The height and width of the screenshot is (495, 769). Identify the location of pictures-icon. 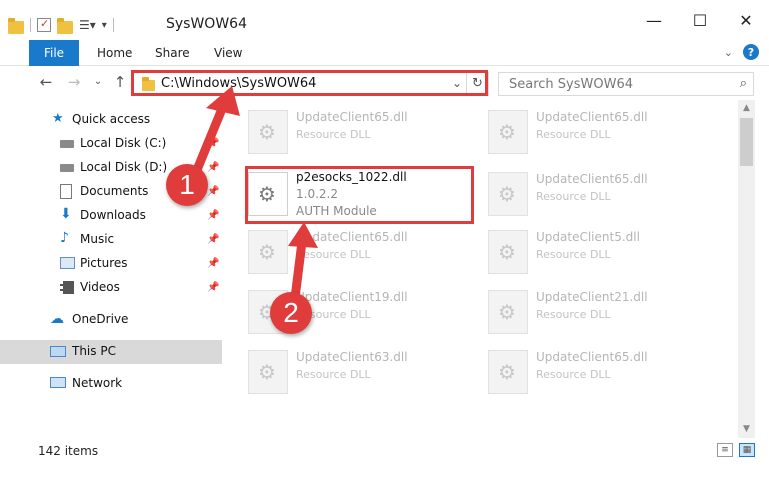
(67, 263).